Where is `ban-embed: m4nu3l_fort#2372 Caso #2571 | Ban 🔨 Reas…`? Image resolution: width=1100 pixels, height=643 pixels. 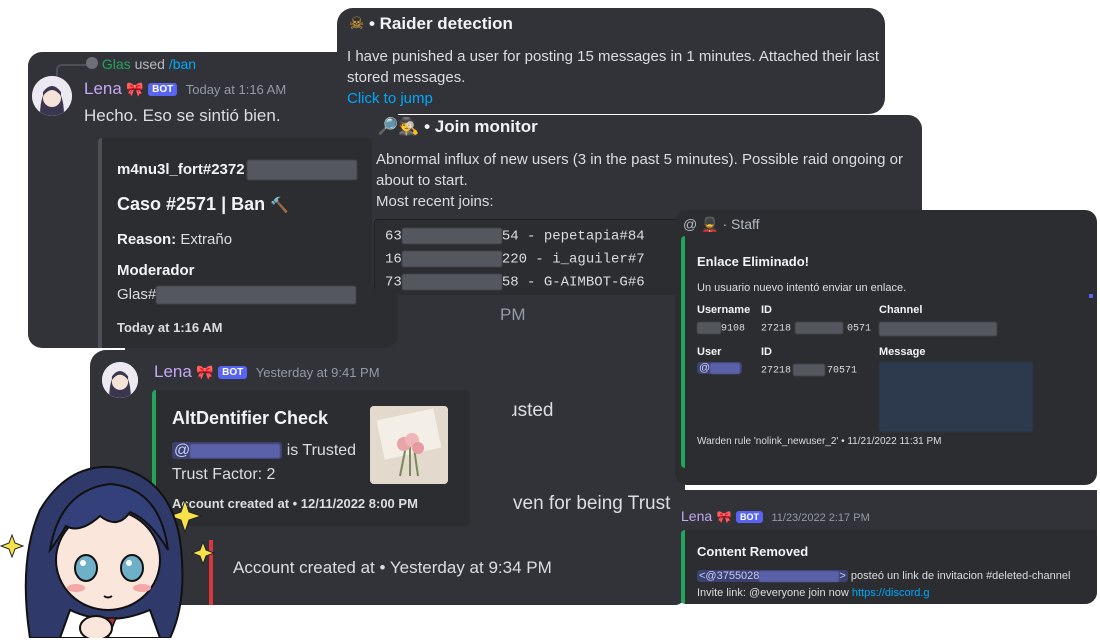
ban-embed: m4nu3l_fort#2372 Caso #2571 | Ban 🔨 Reas… is located at coordinates (248, 243).